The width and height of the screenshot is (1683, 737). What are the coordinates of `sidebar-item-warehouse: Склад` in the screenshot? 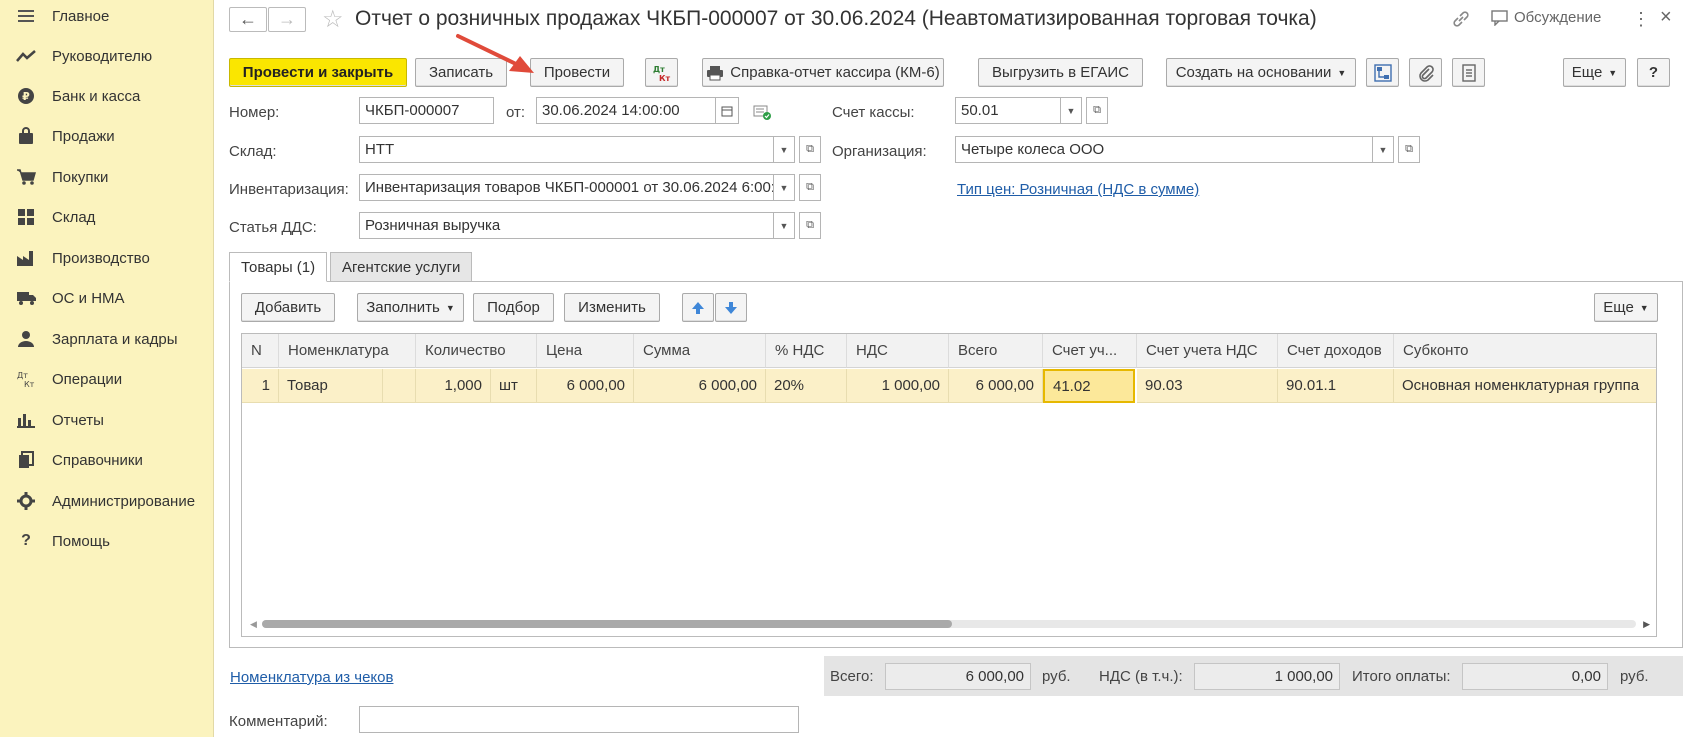 It's located at (107, 217).